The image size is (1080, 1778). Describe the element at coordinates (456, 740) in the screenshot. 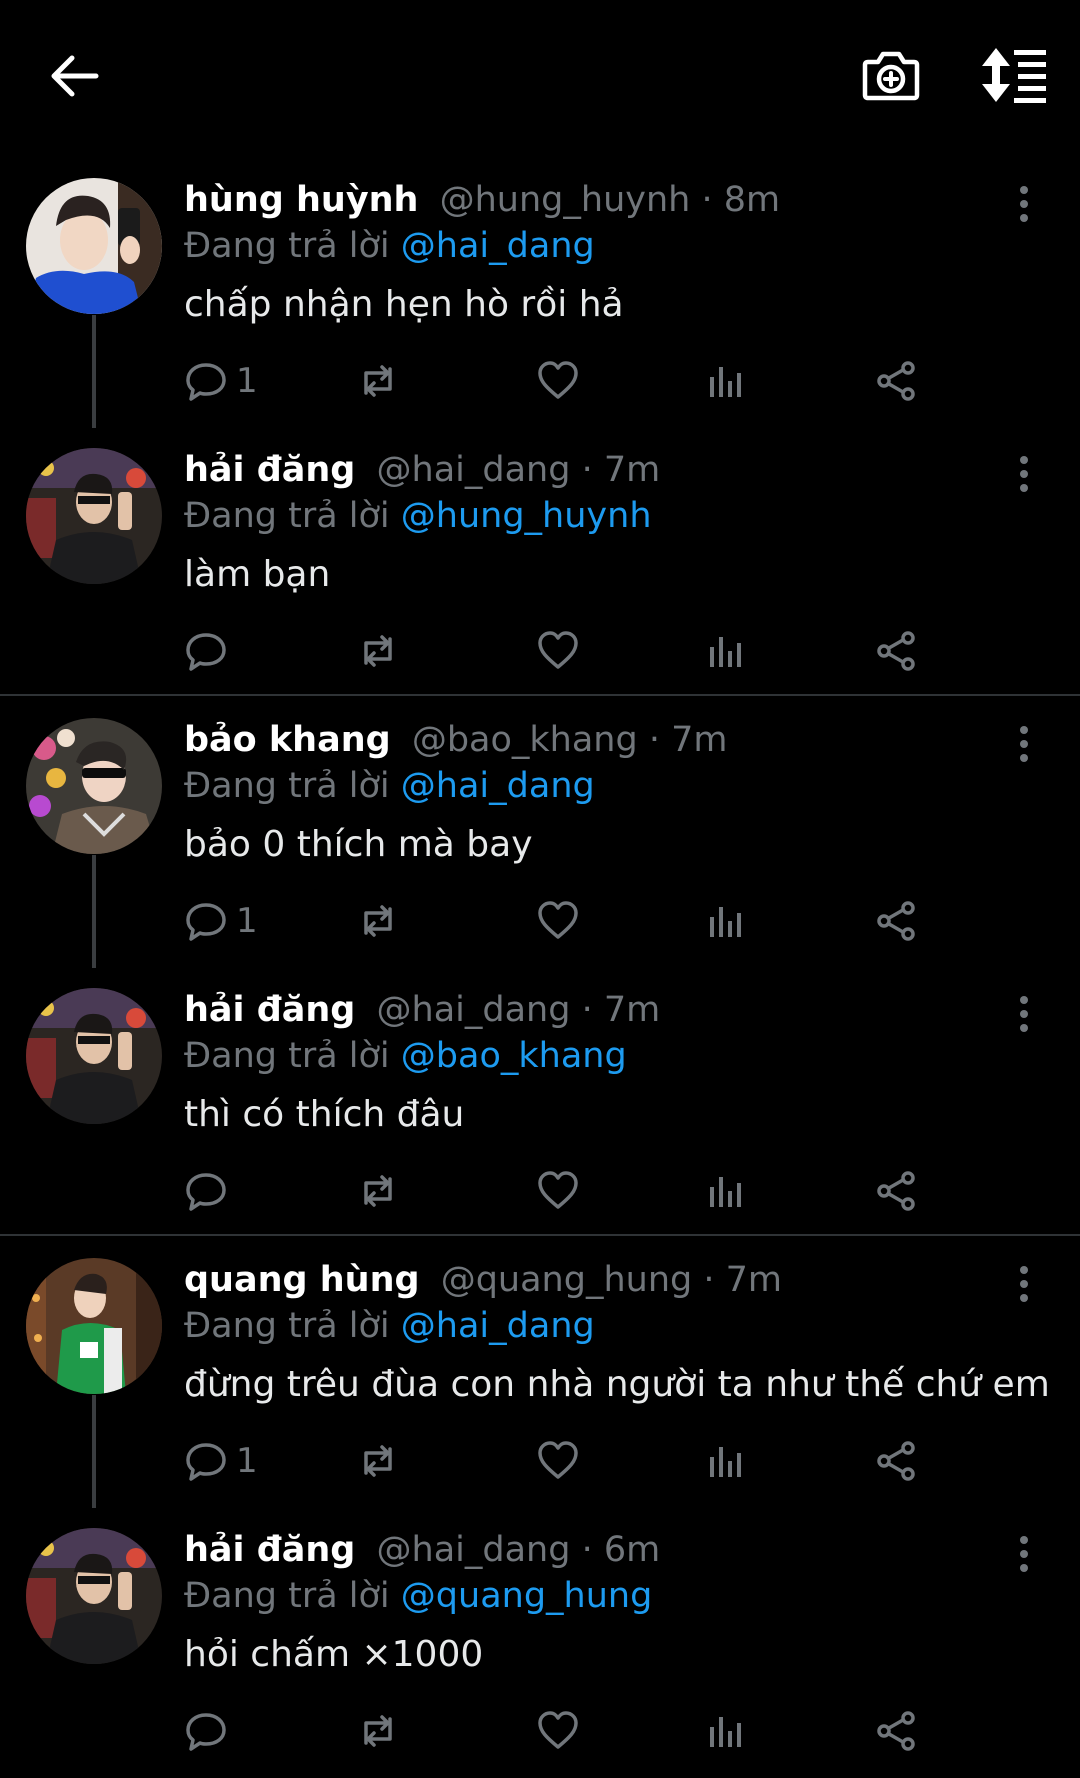

I see `tweet-header: bảo khang @bao_khang · 7m` at that location.